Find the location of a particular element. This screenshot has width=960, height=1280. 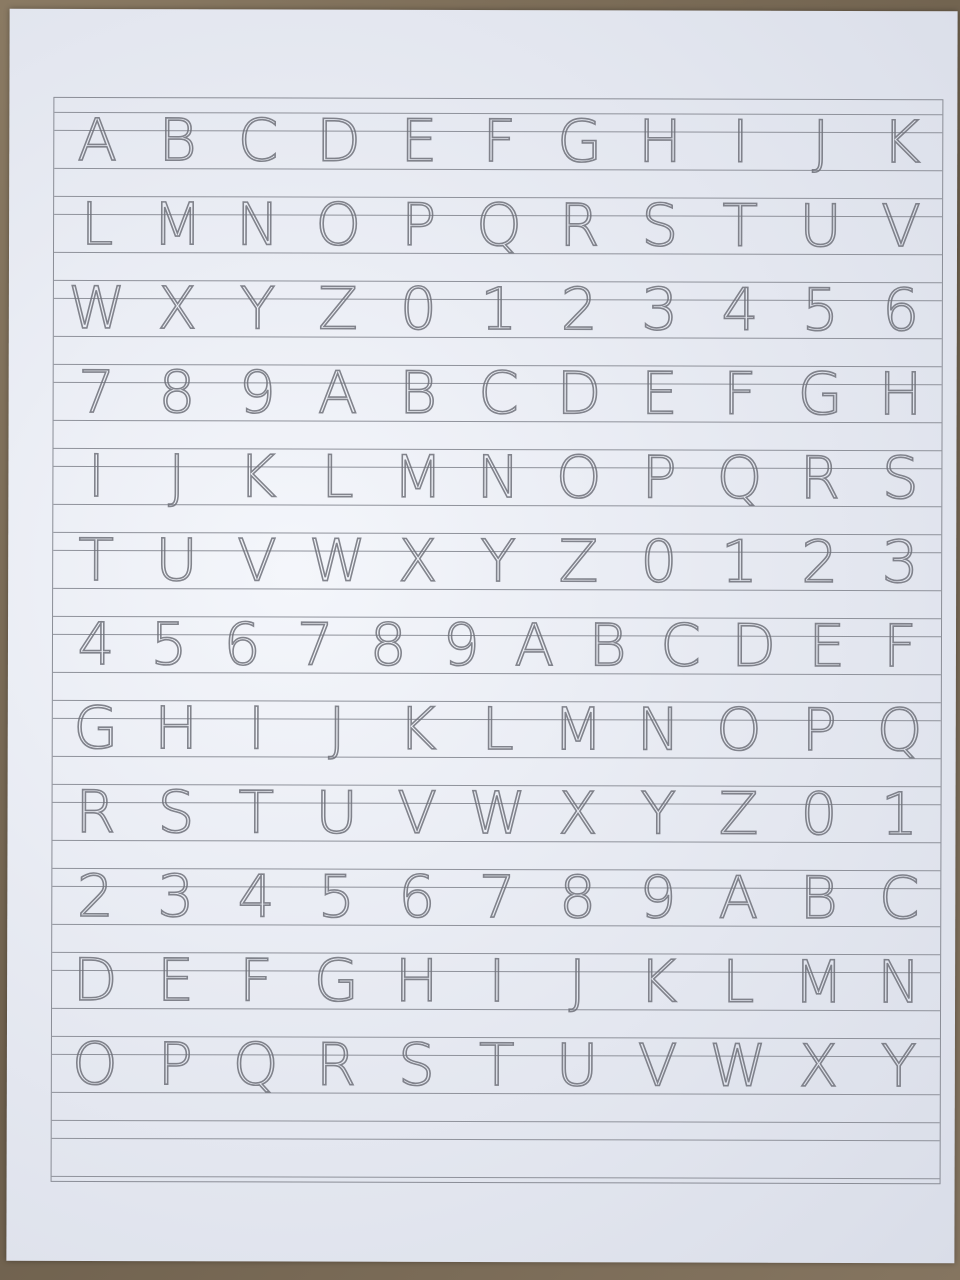

practice-row: 789ABCDEFGH is located at coordinates (499, 393).